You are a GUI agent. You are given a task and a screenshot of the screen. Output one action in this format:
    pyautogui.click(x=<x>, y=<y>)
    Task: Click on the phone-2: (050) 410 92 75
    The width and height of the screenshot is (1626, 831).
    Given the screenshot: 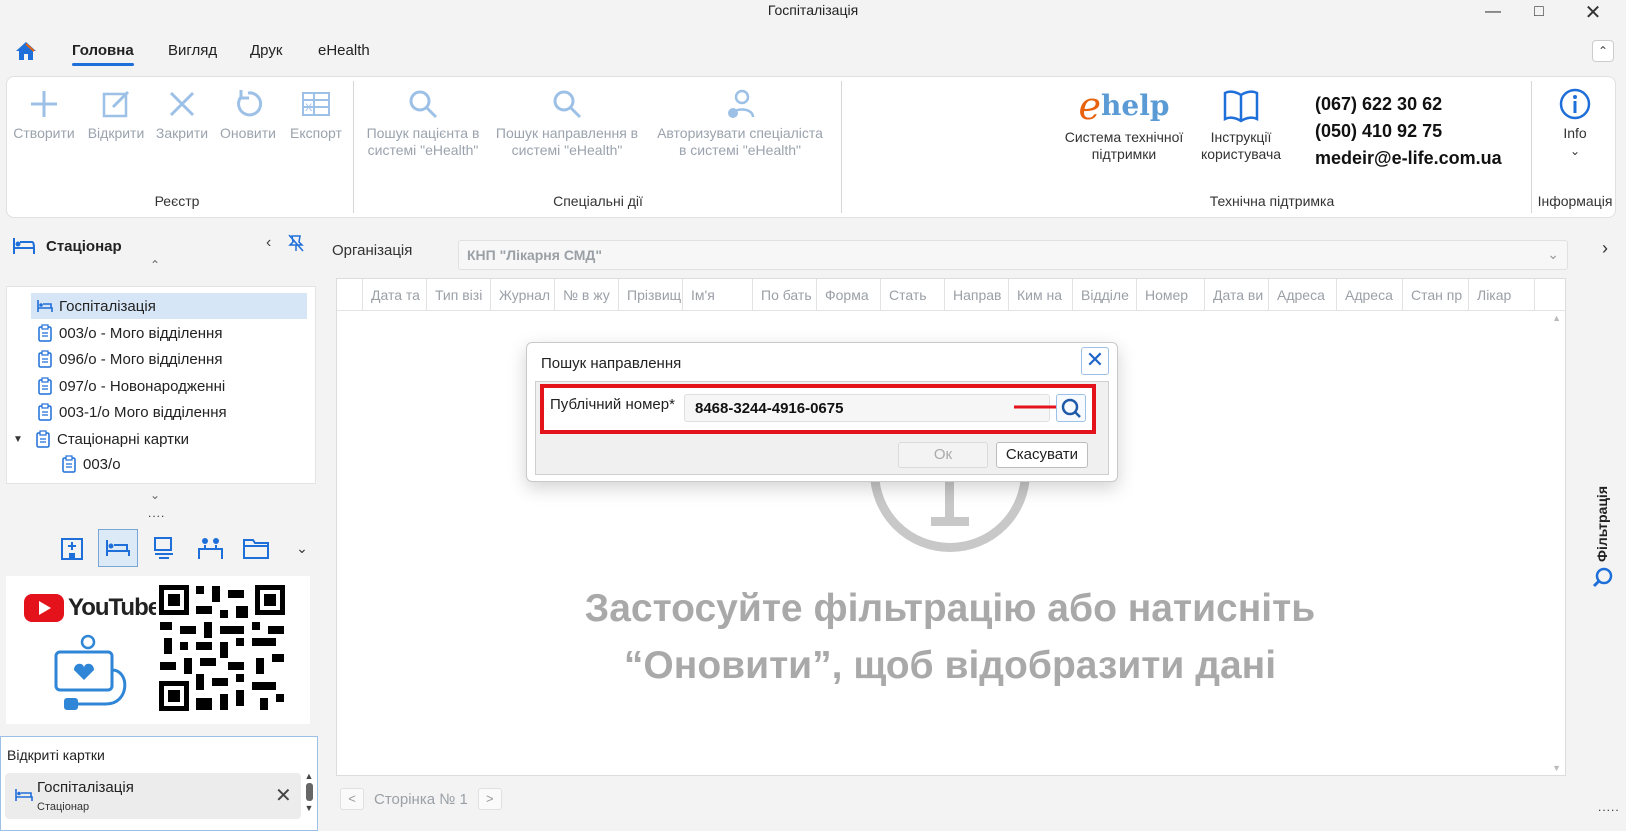 What is the action you would take?
    pyautogui.click(x=1408, y=131)
    